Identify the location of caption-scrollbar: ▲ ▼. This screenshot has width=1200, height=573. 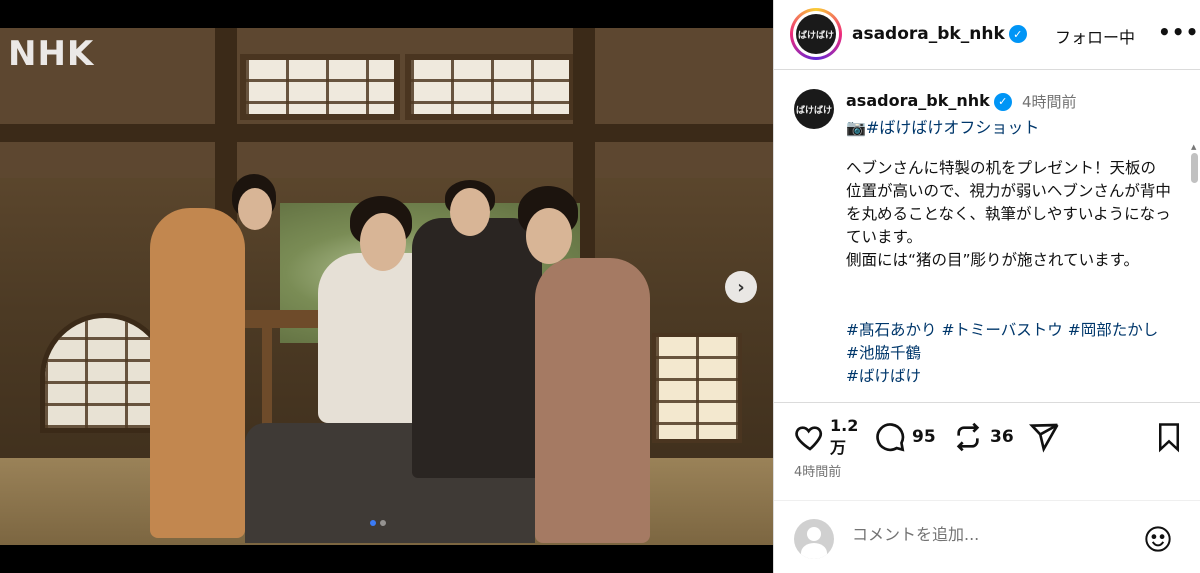
(1195, 271).